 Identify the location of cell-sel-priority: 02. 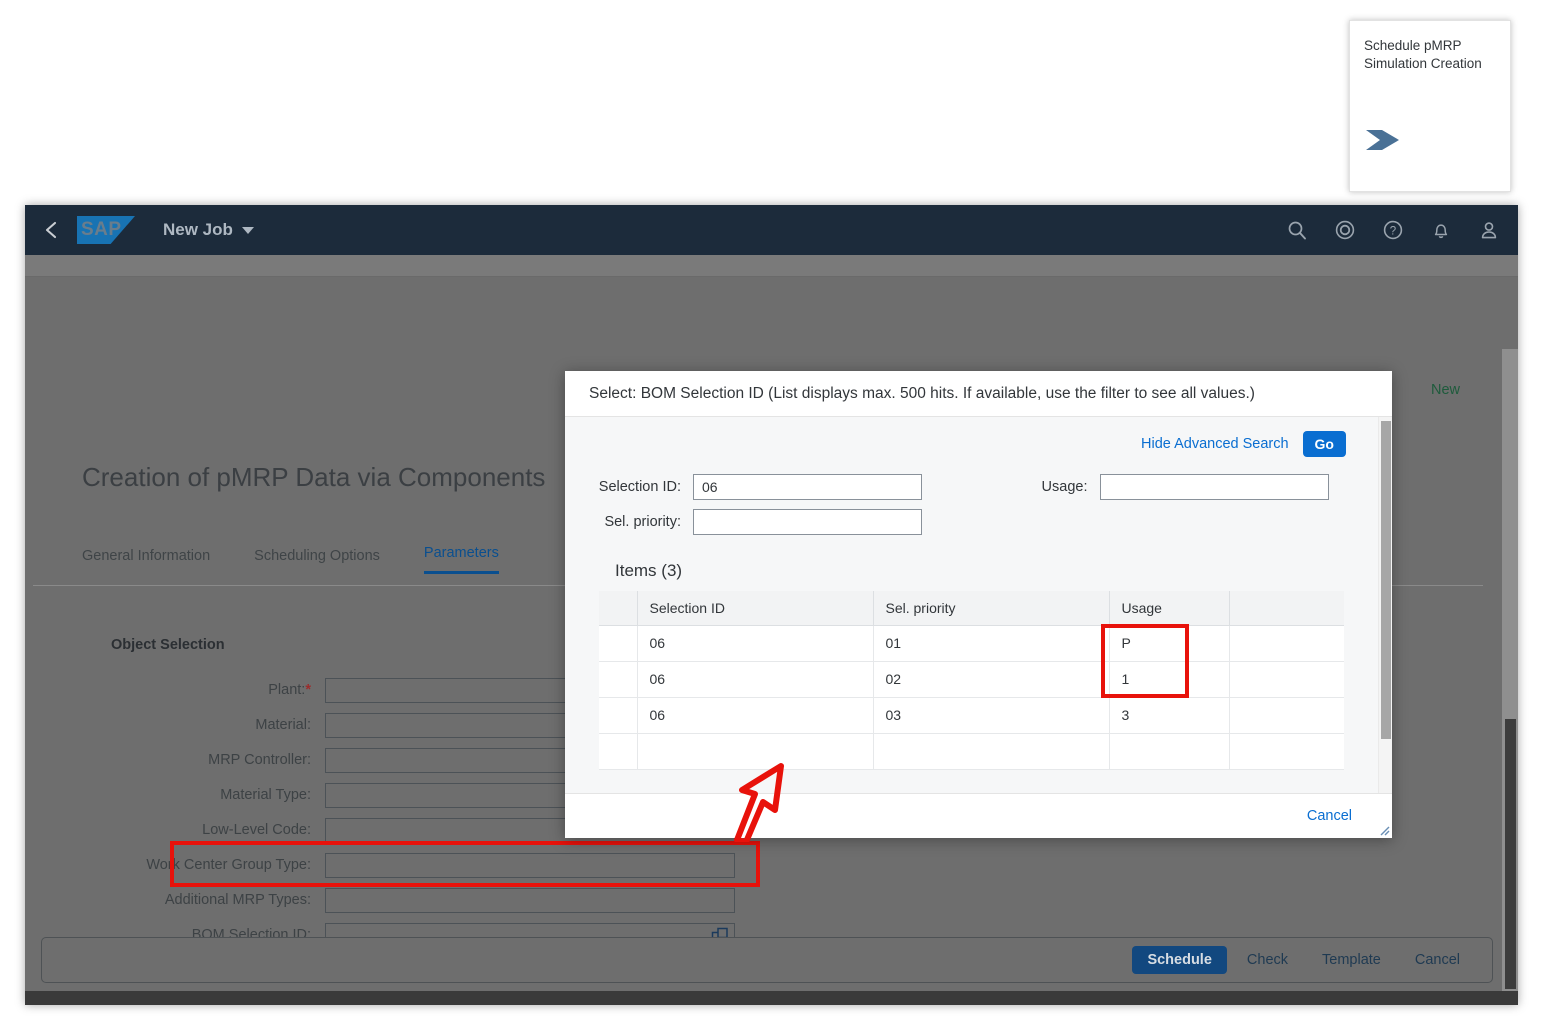
(991, 679).